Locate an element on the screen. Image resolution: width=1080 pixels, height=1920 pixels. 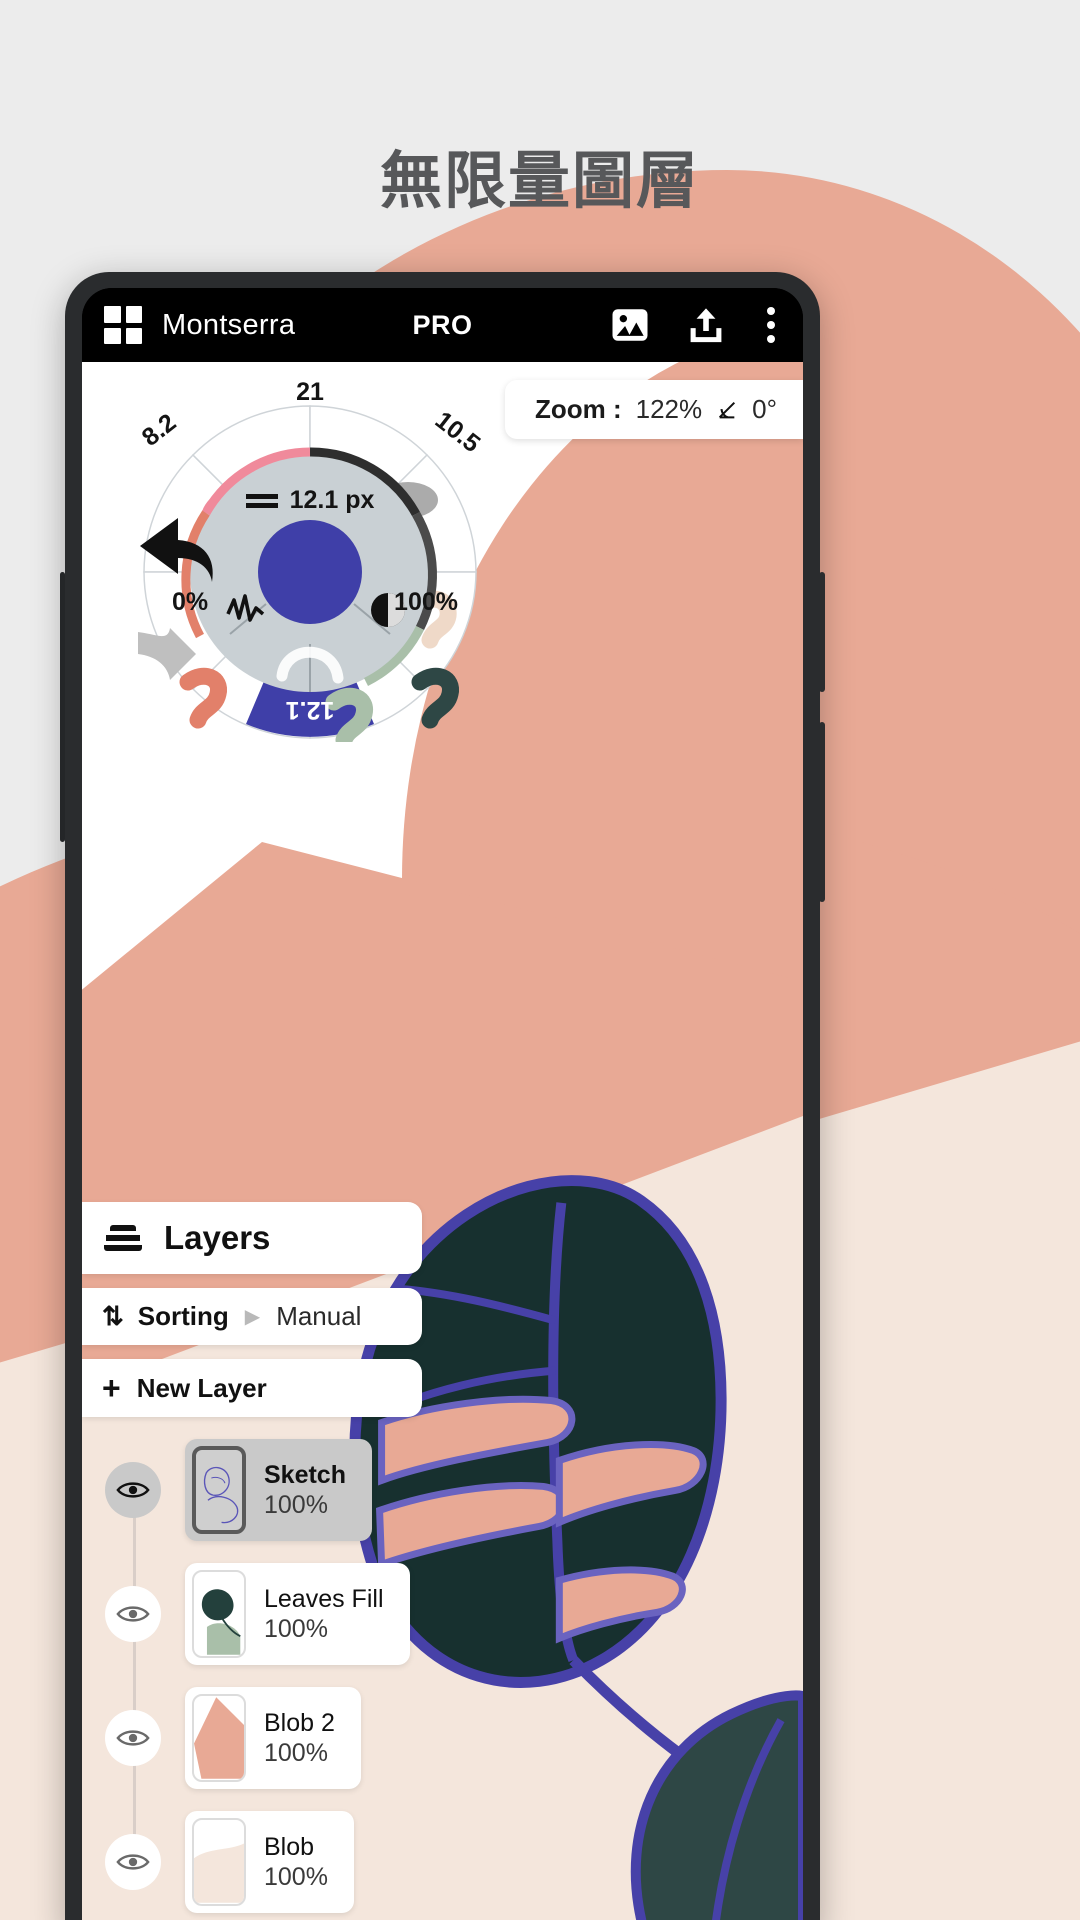
phone-volume-button is located at coordinates (822, 632).